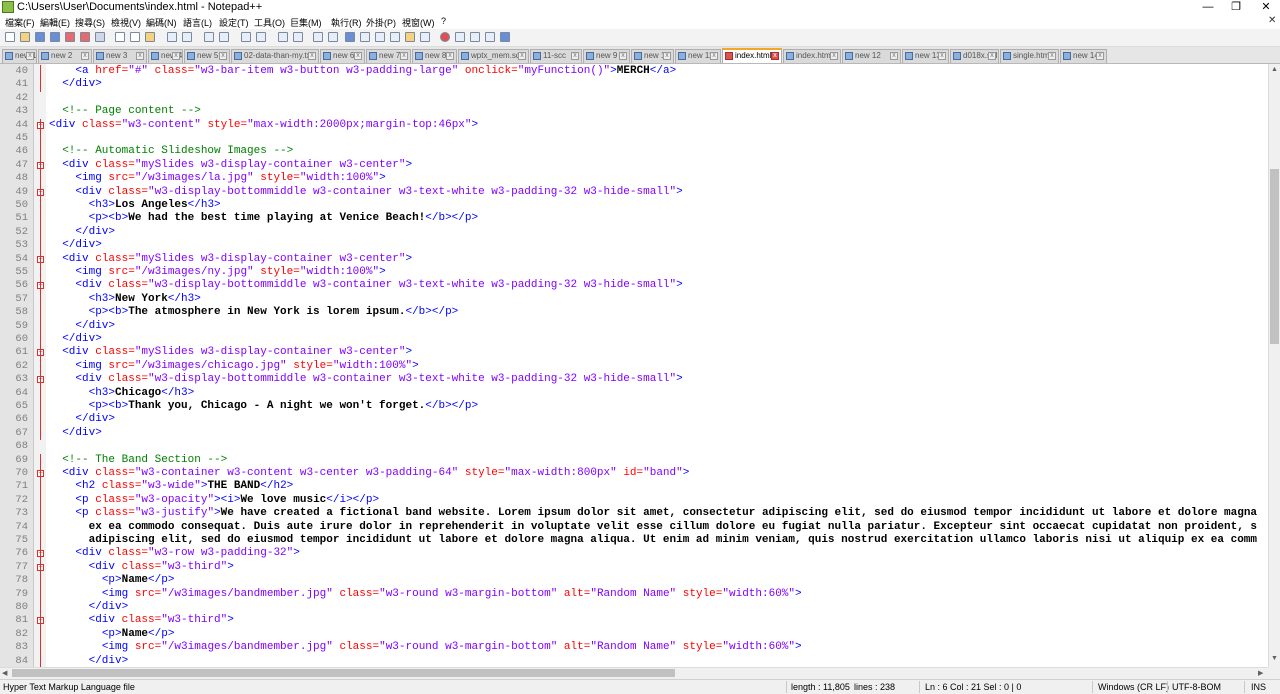 The width and height of the screenshot is (1280, 694). Describe the element at coordinates (443, 21) in the screenshot. I see `menu-help: ?` at that location.